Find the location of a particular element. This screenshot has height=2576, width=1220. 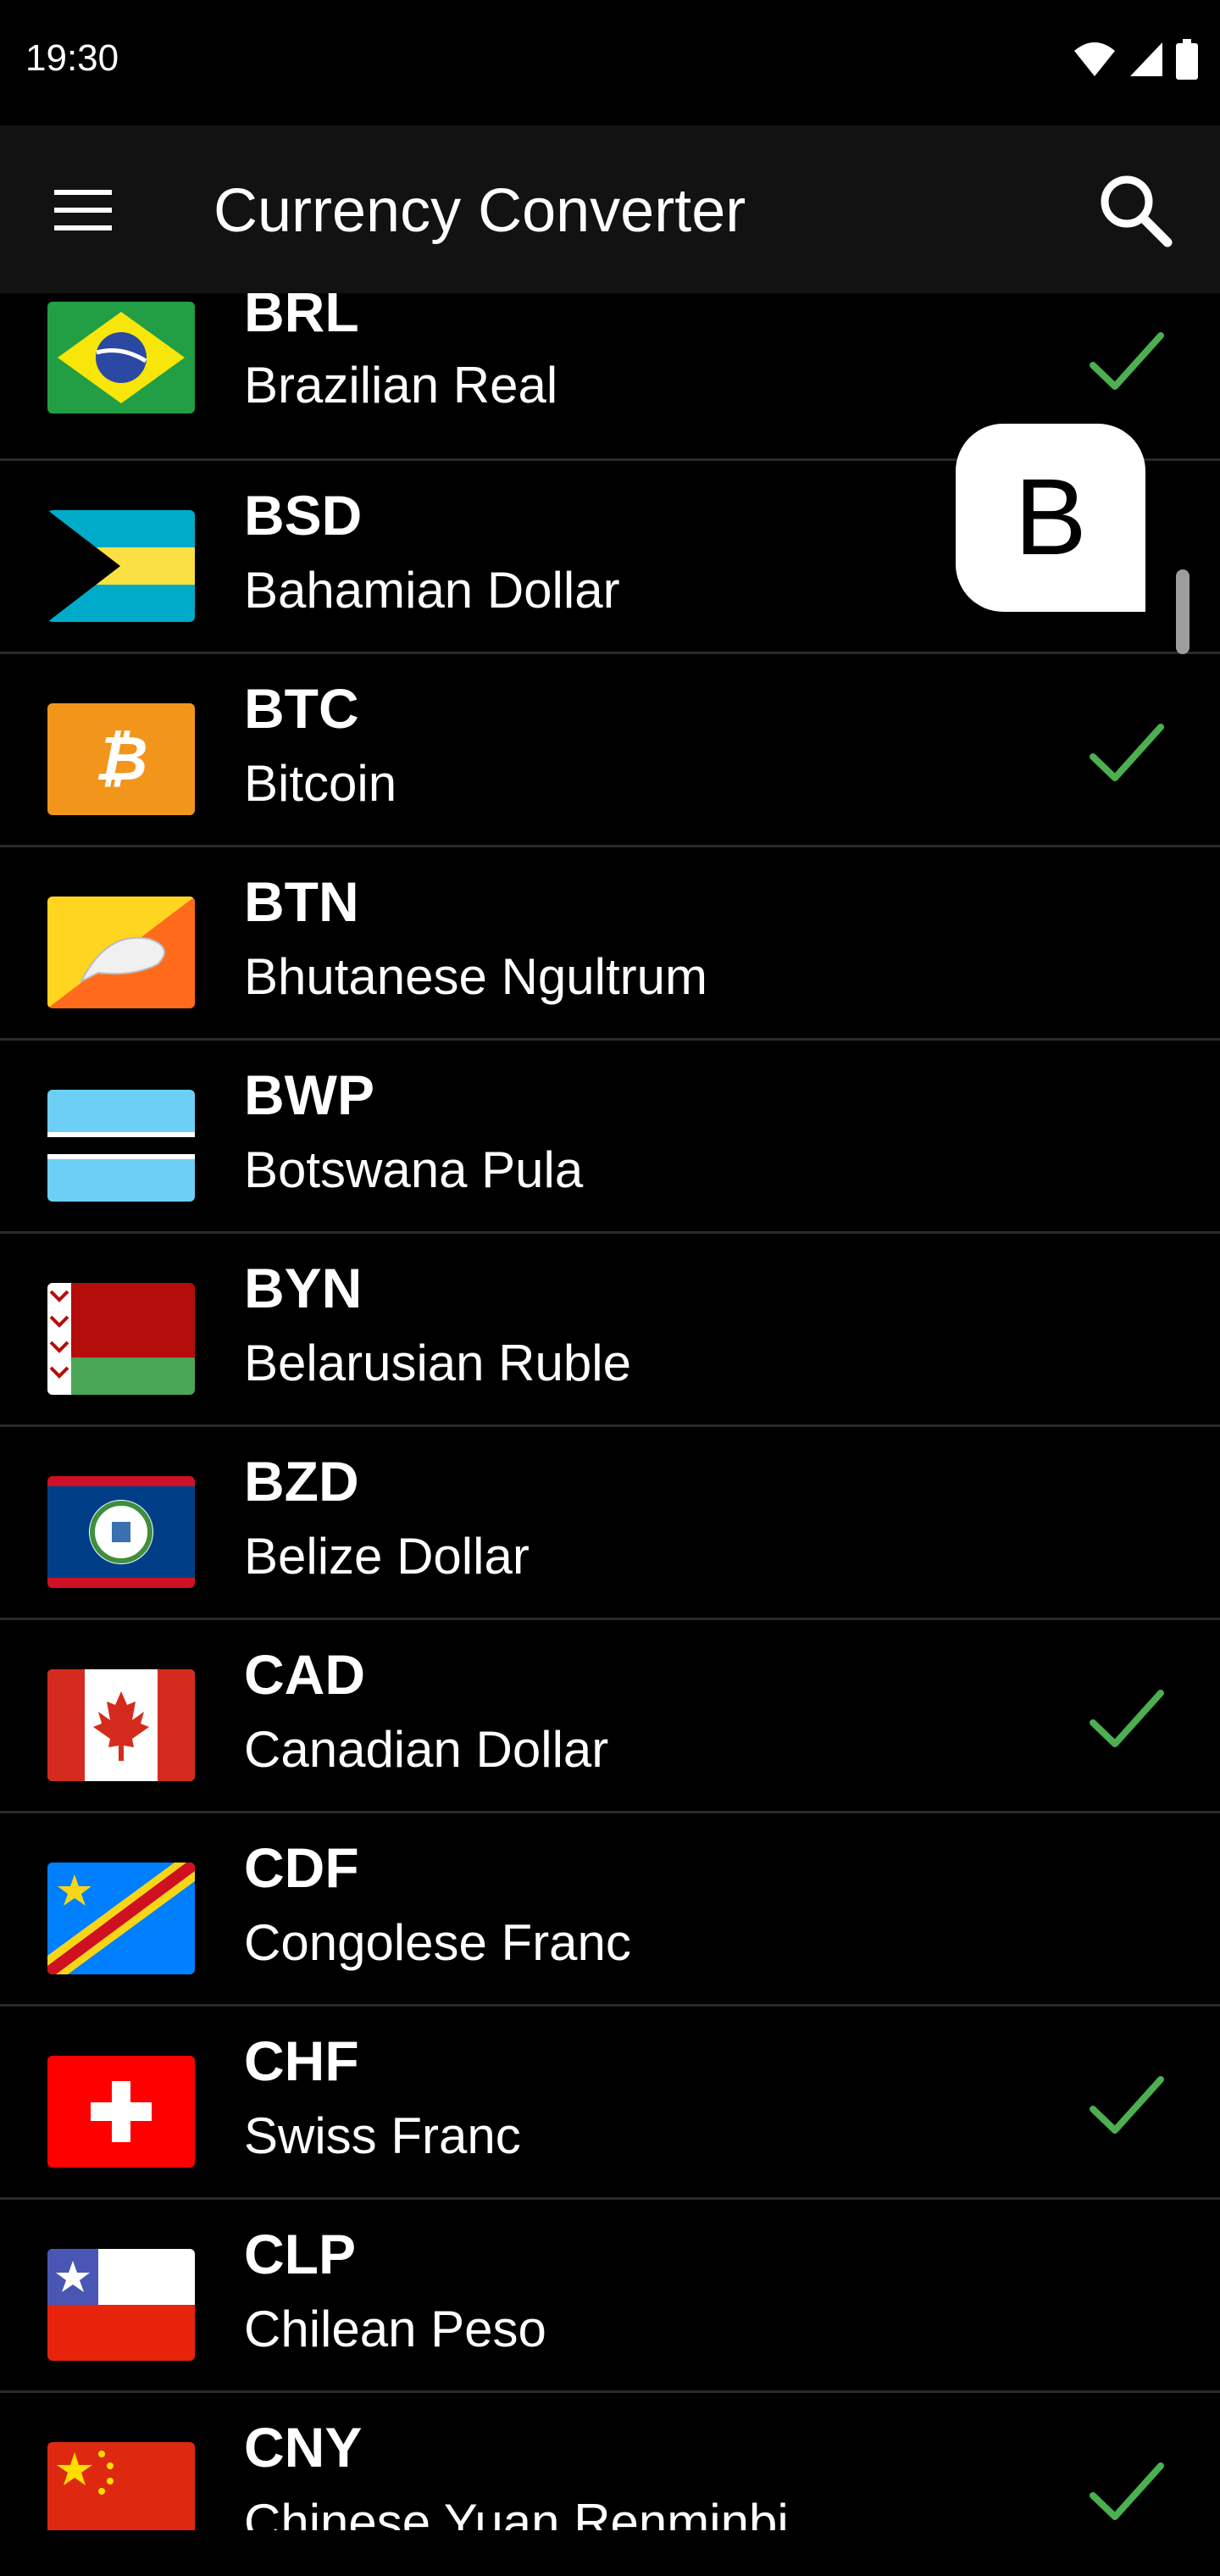

menu-button is located at coordinates (83, 210).